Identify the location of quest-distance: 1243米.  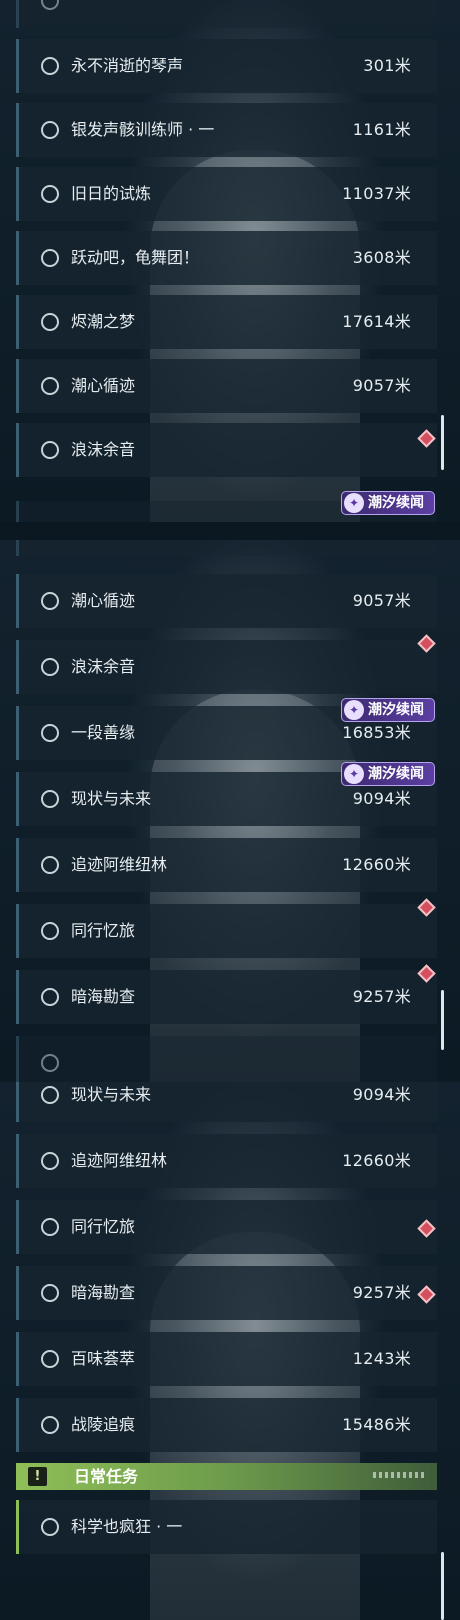
(381, 1358).